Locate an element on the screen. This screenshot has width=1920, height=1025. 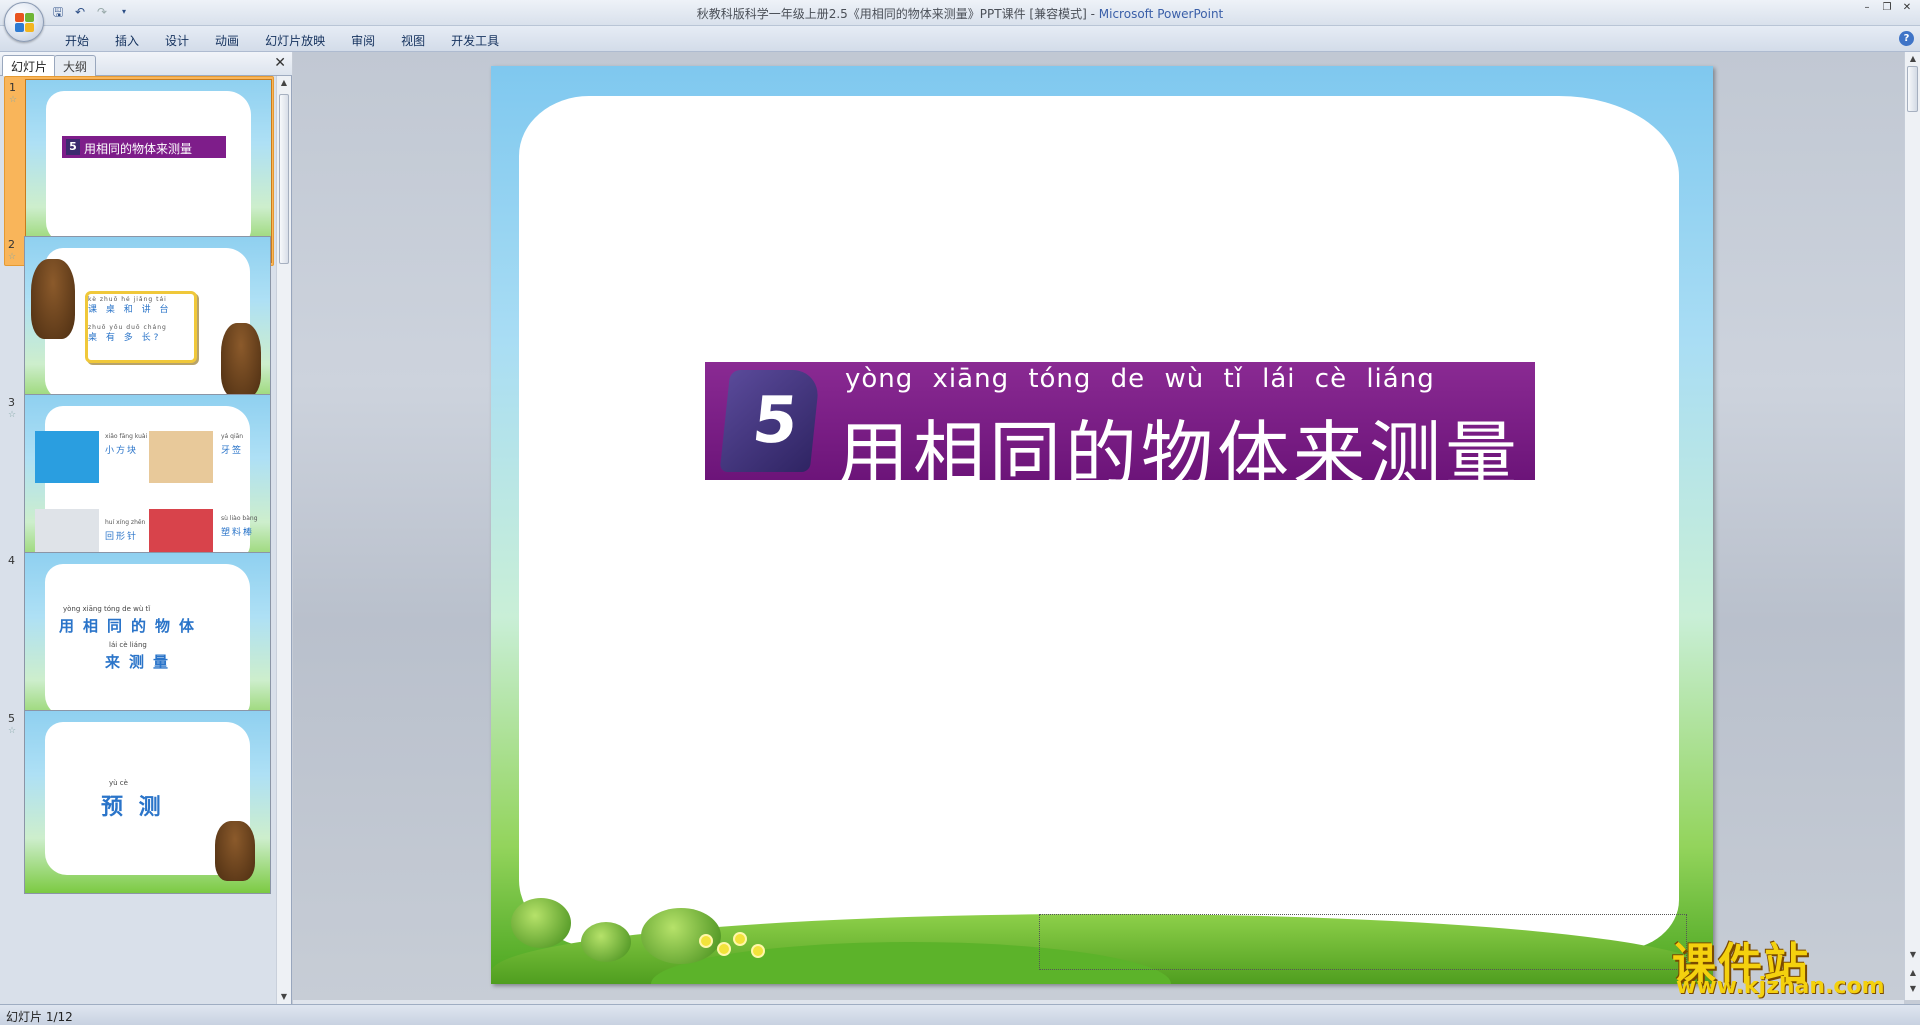
cubes-image is located at coordinates (67, 457).